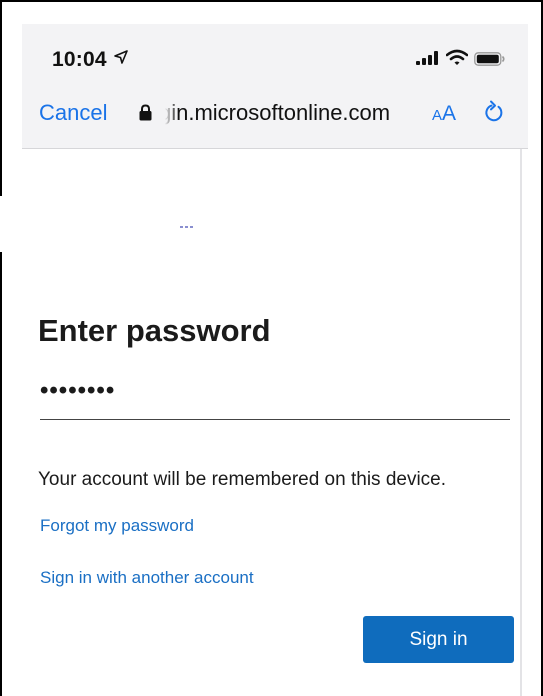  Describe the element at coordinates (271, 1) in the screenshot. I see `border-top` at that location.